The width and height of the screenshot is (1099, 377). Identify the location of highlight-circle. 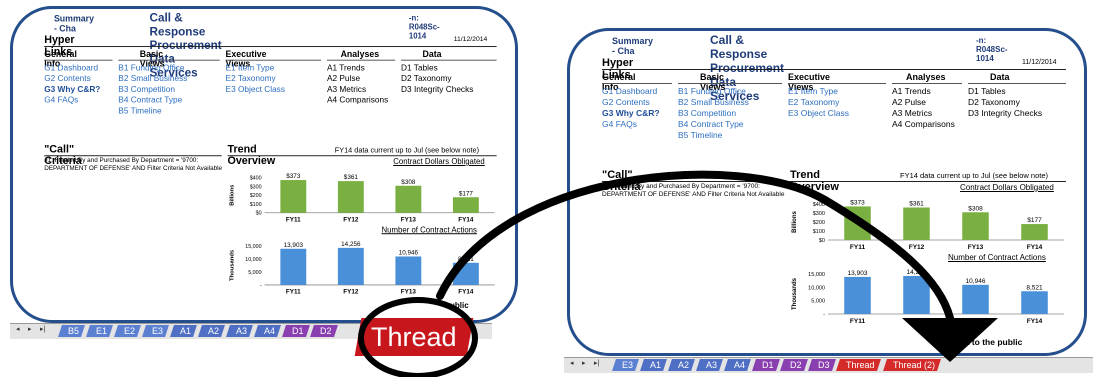
(418, 337).